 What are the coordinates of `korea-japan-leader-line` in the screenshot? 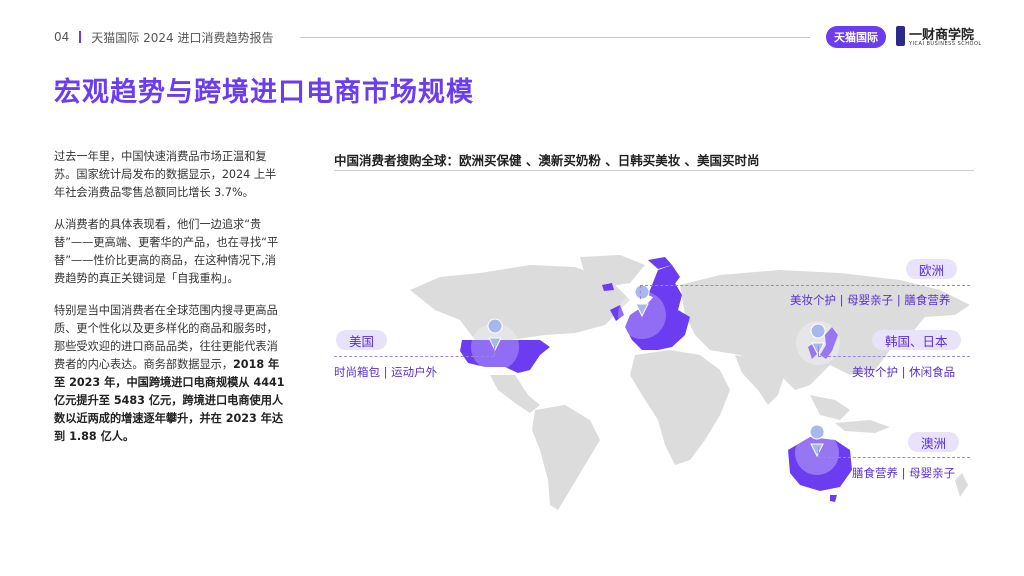 It's located at (894, 356).